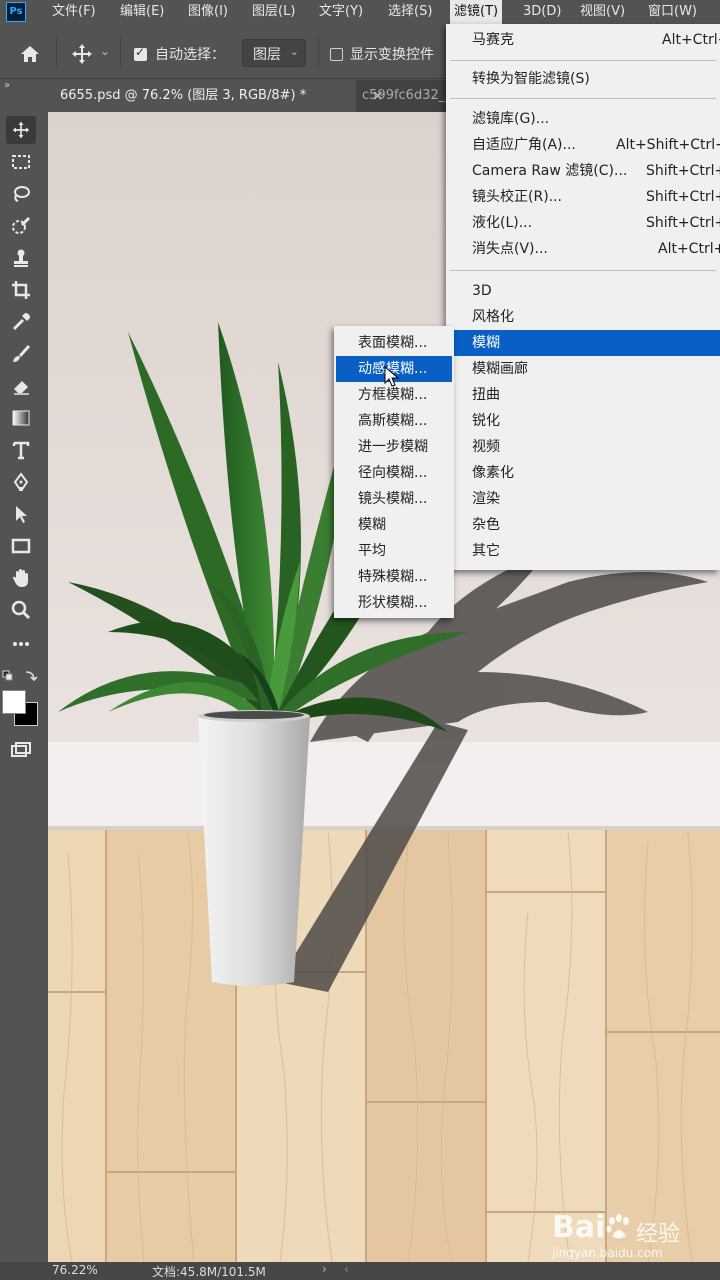 The width and height of the screenshot is (720, 1280). I want to click on gradient-icon, so click(21, 418).